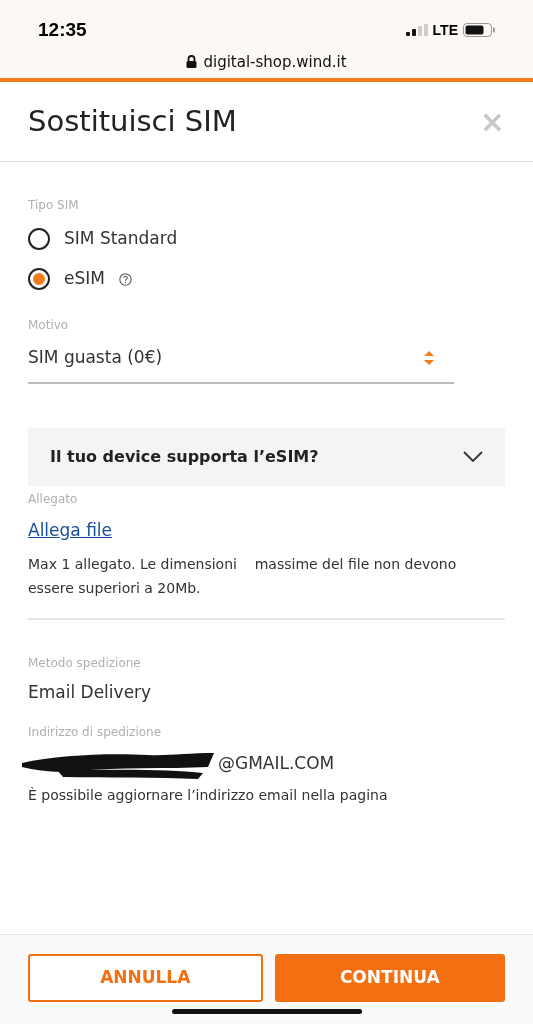  Describe the element at coordinates (90, 692) in the screenshot. I see `shipping-method: Email Delivery` at that location.